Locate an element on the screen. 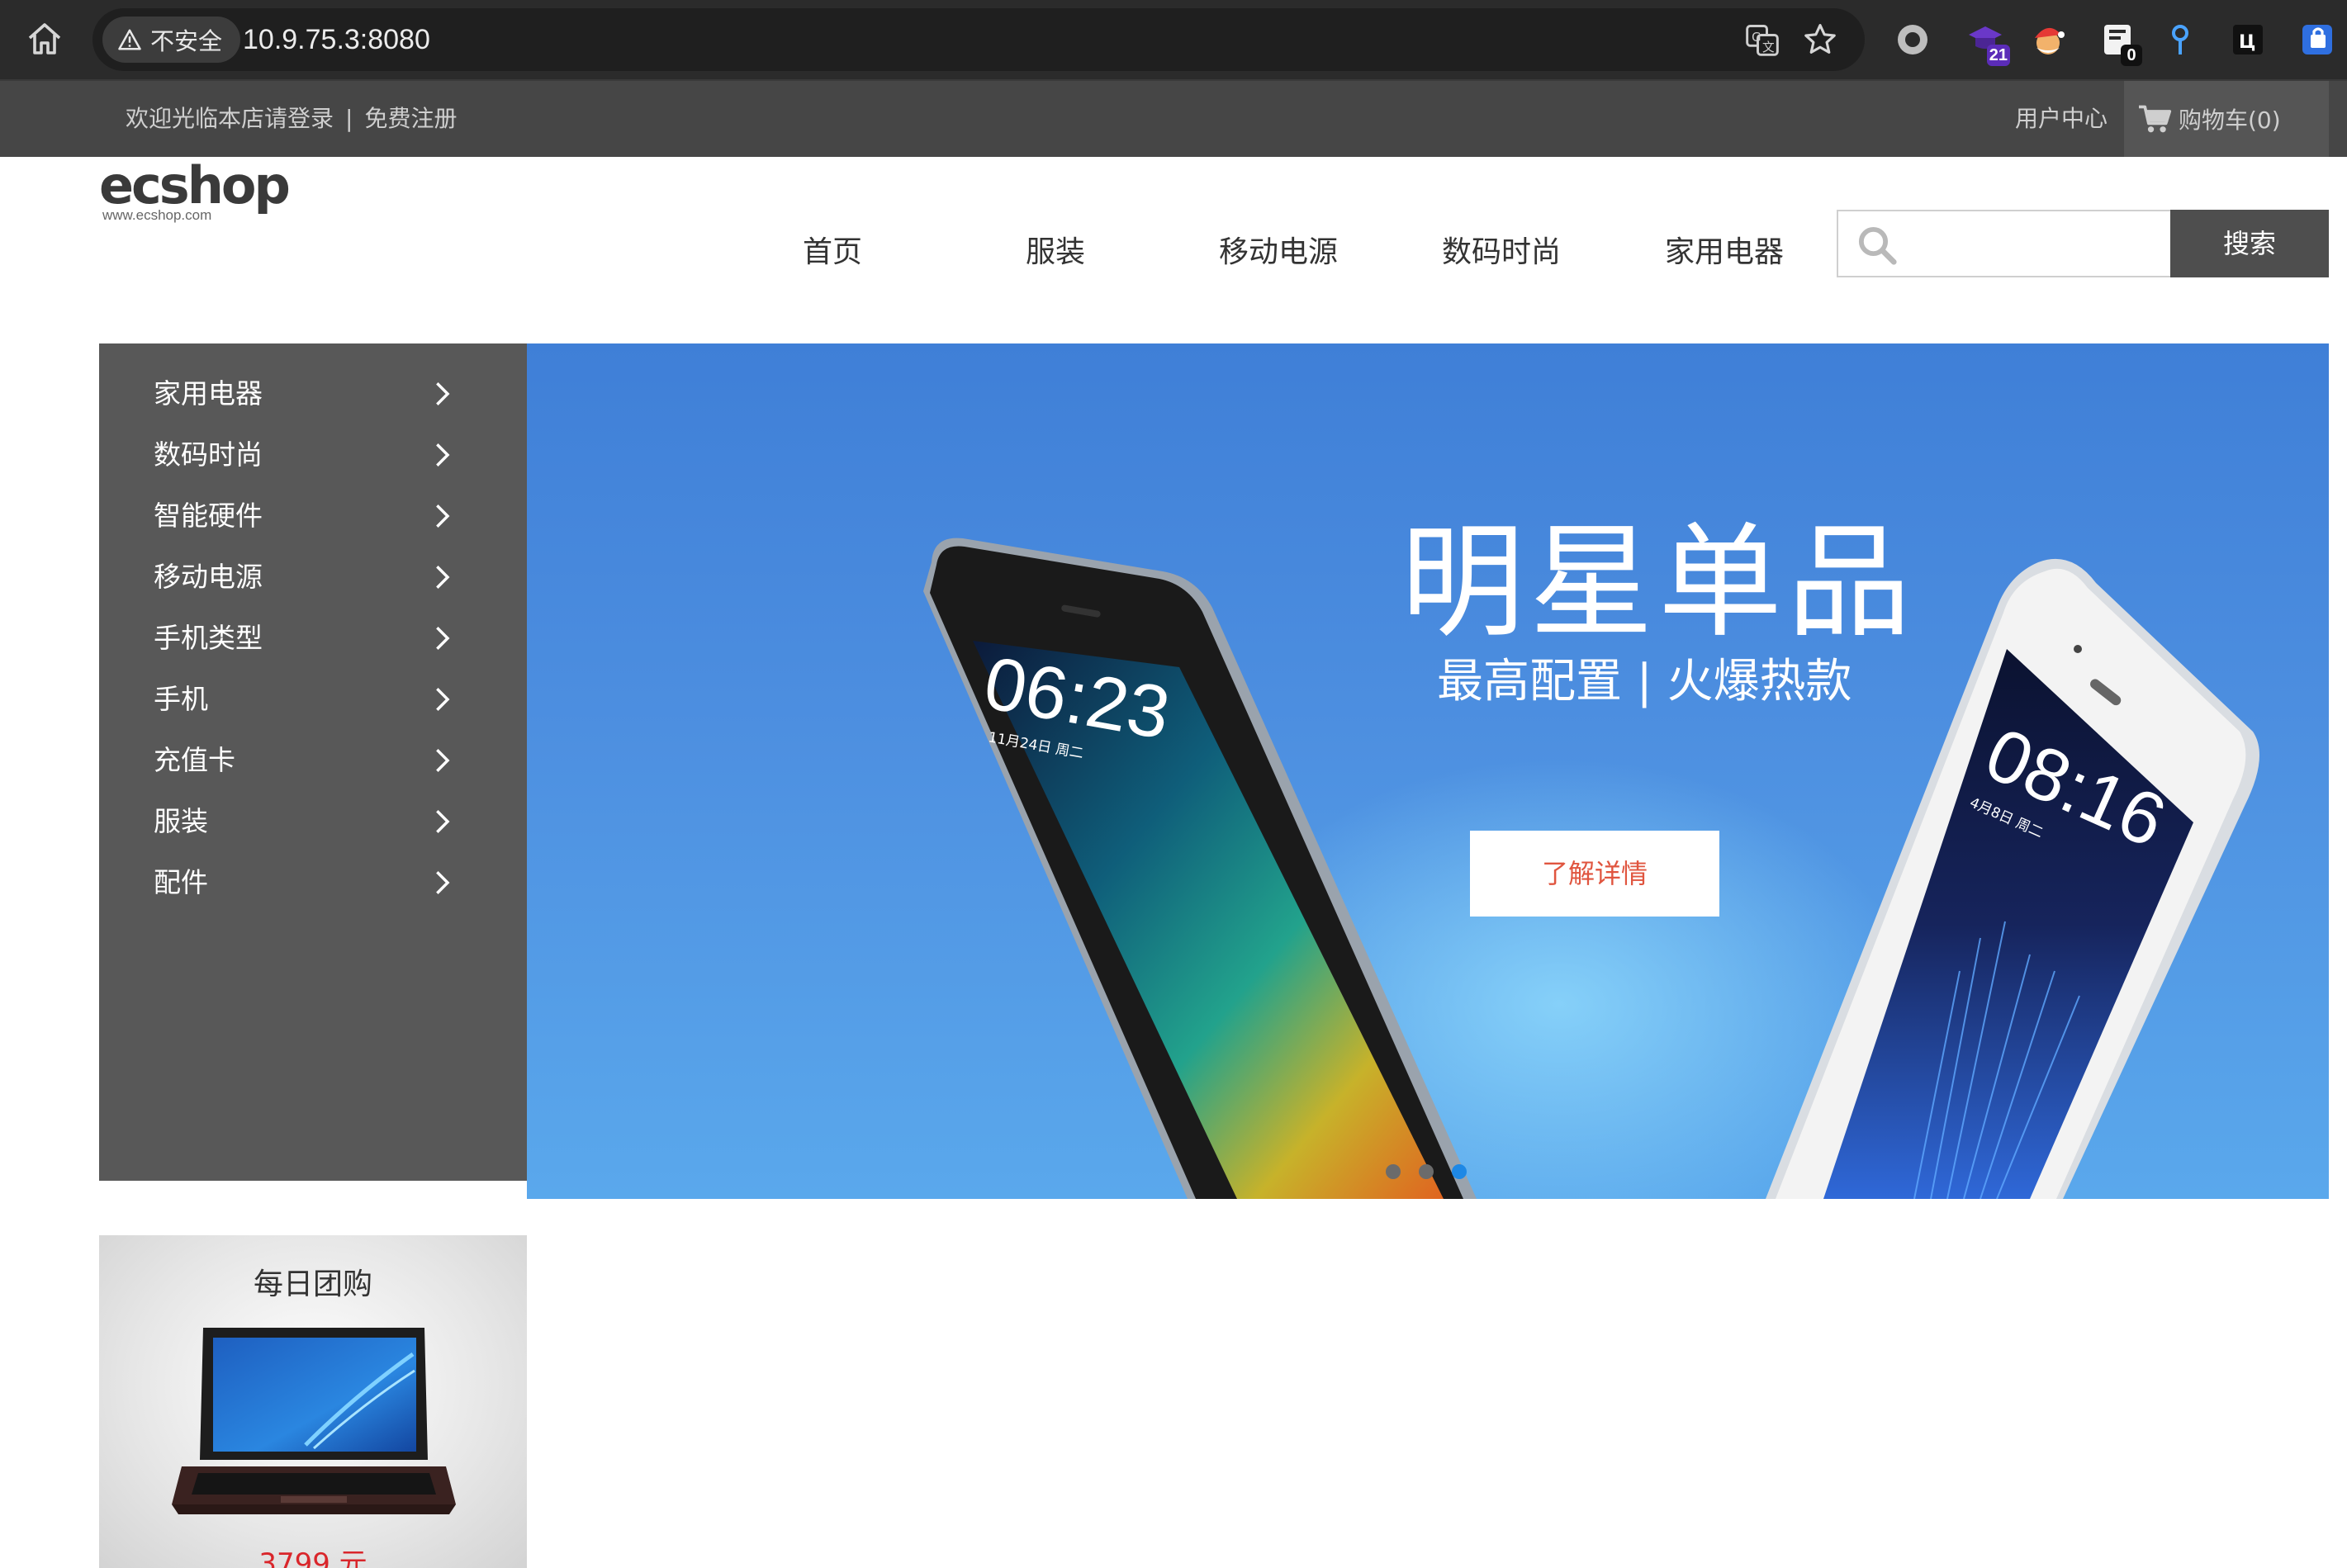 This screenshot has width=2347, height=1568. svg-text: Ц is located at coordinates (2247, 42).